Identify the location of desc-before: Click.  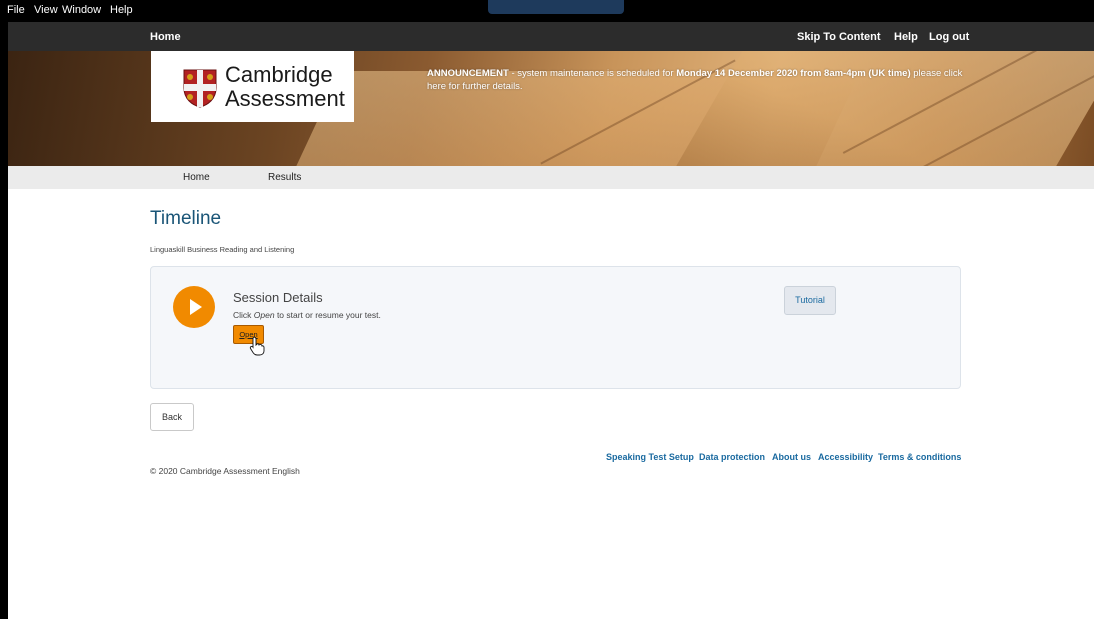
(243, 315).